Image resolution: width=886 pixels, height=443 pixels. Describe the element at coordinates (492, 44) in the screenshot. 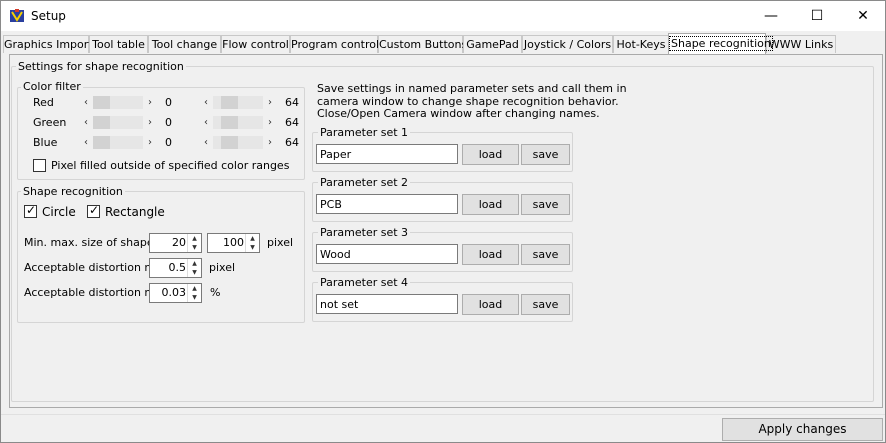

I see `tab-gamepad: GamePad` at that location.